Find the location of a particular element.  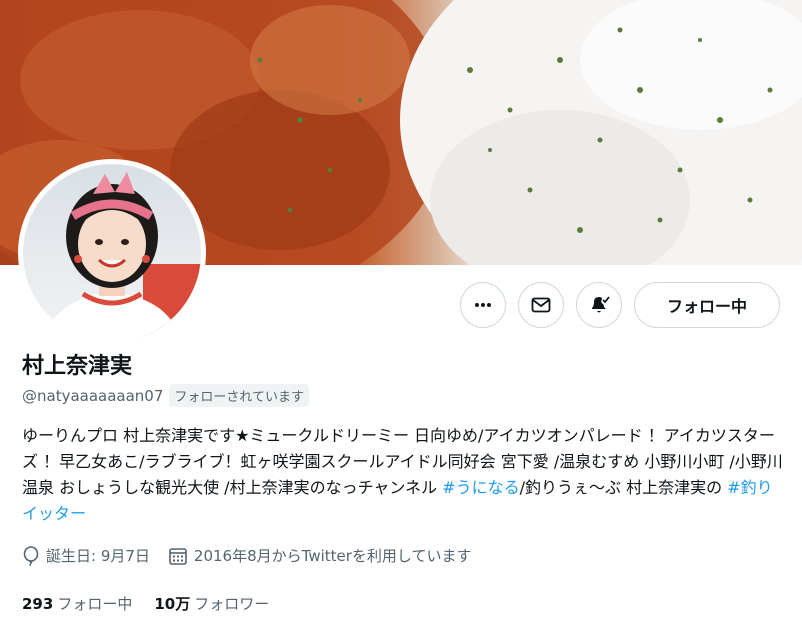

balloon-icon is located at coordinates (31, 555).